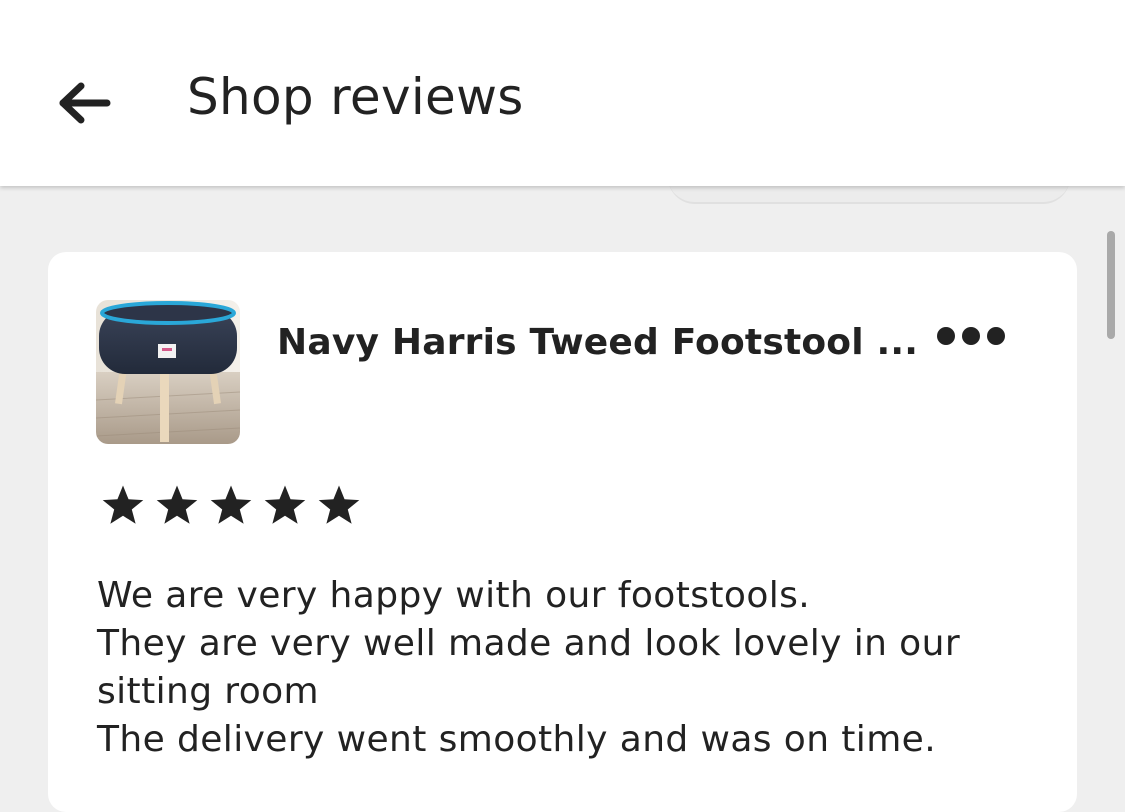  Describe the element at coordinates (355, 97) in the screenshot. I see `page-title: Shop reviews` at that location.